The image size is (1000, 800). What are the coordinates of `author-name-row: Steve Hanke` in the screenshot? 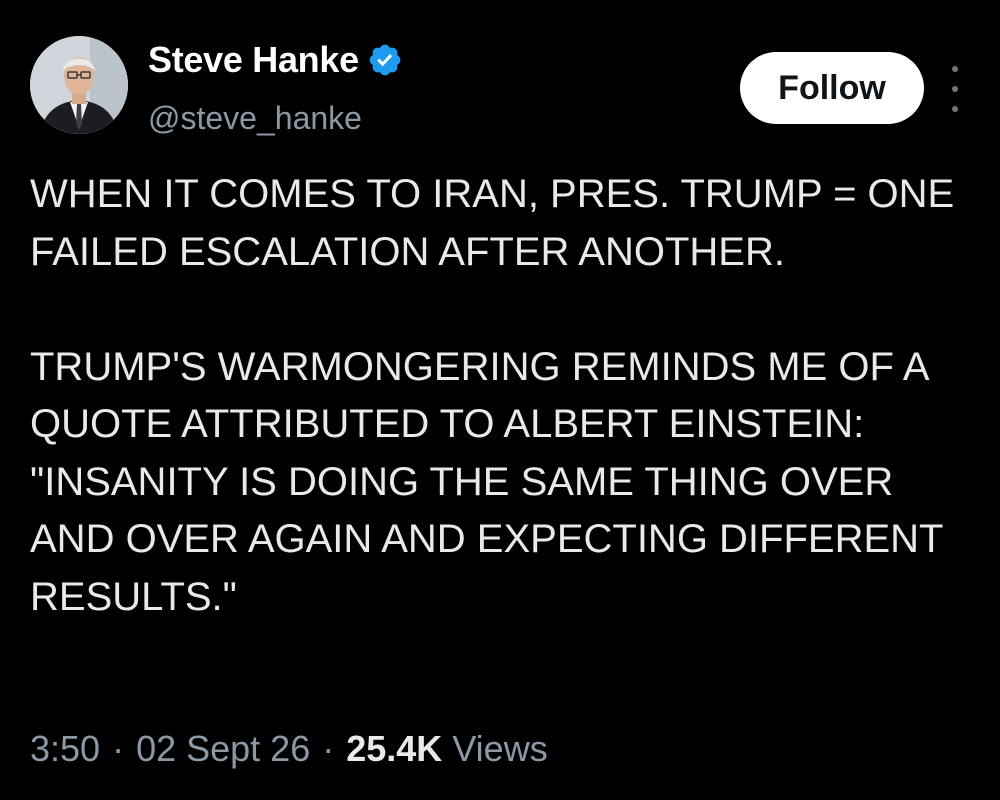 It's located at (275, 60).